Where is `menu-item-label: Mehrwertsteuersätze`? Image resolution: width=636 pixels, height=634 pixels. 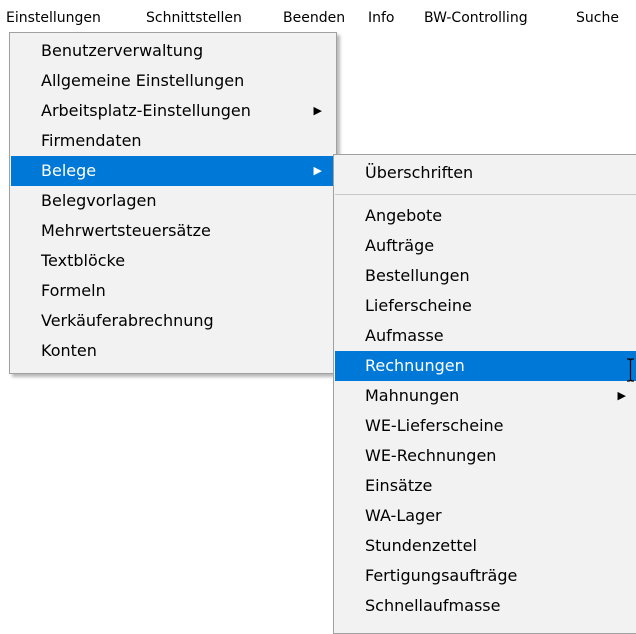 menu-item-label: Mehrwertsteuersätze is located at coordinates (126, 230).